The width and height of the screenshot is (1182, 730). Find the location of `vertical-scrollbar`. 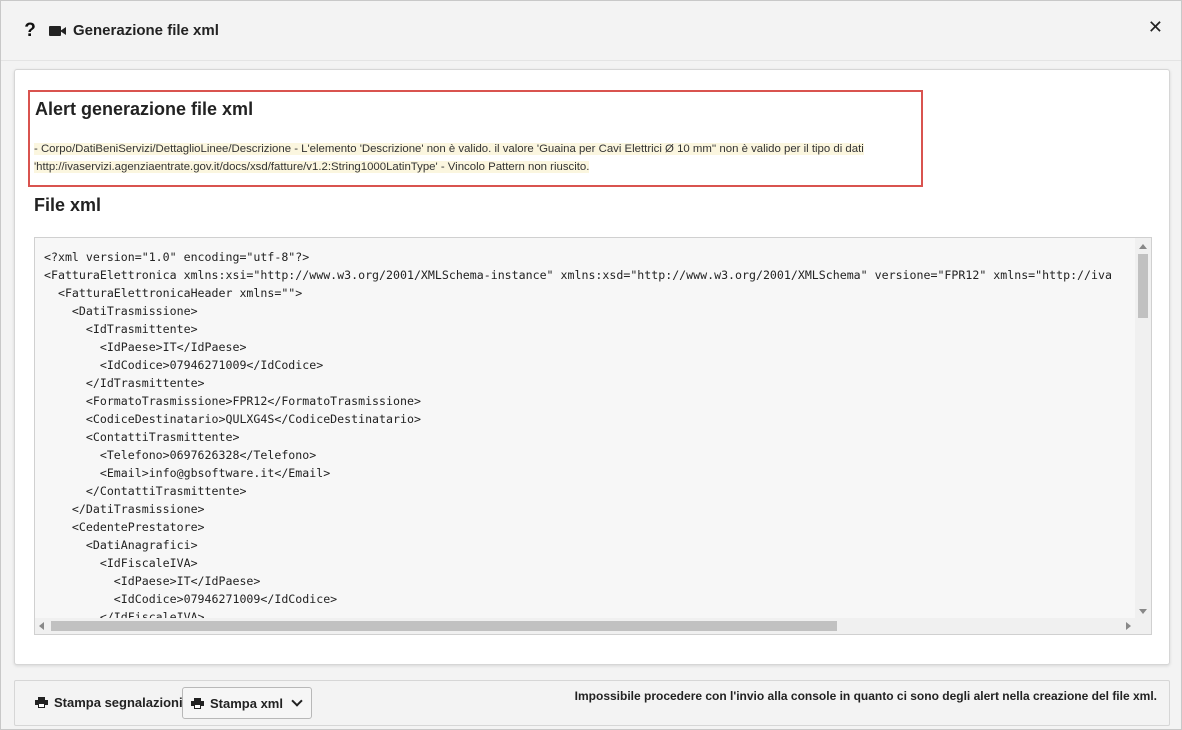

vertical-scrollbar is located at coordinates (1143, 429).